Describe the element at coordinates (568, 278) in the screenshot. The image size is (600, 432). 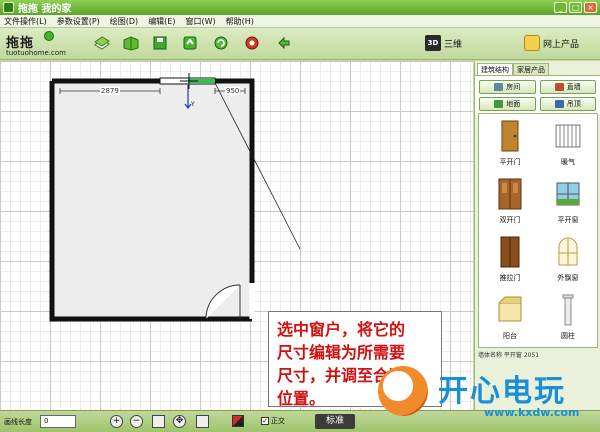
I see `item-label: 外飘窗` at that location.